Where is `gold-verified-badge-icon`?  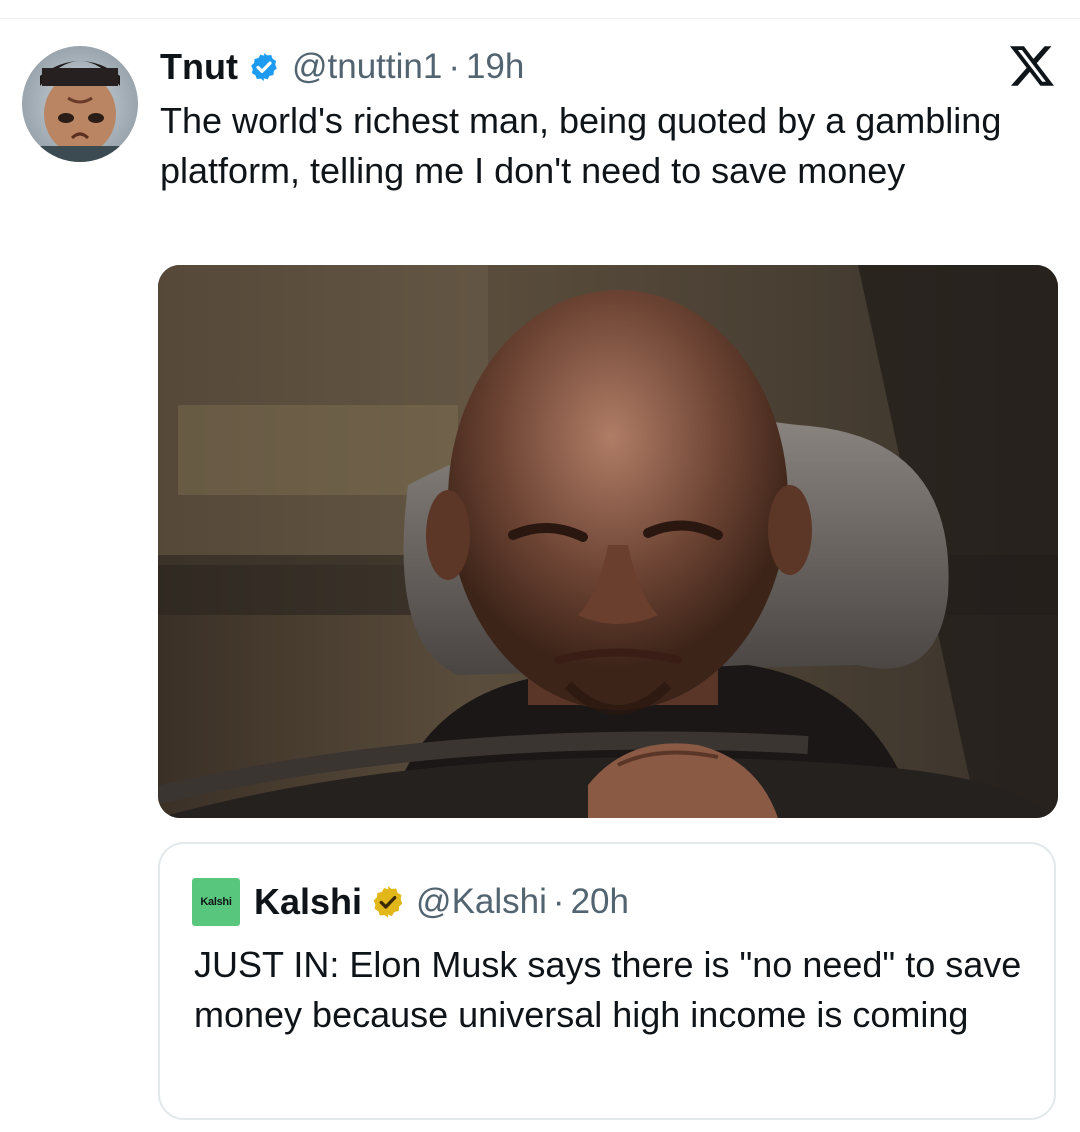 gold-verified-badge-icon is located at coordinates (388, 902).